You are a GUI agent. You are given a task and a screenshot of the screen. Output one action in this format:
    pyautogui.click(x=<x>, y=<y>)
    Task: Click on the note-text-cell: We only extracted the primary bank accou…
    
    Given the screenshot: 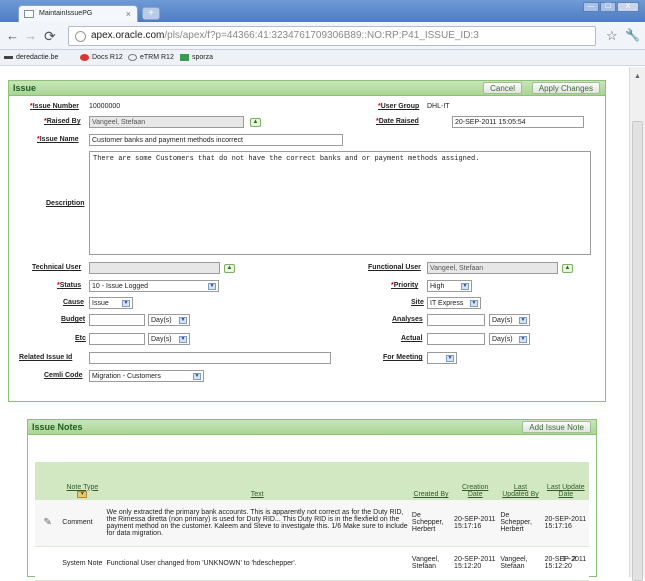 What is the action you would take?
    pyautogui.click(x=257, y=523)
    